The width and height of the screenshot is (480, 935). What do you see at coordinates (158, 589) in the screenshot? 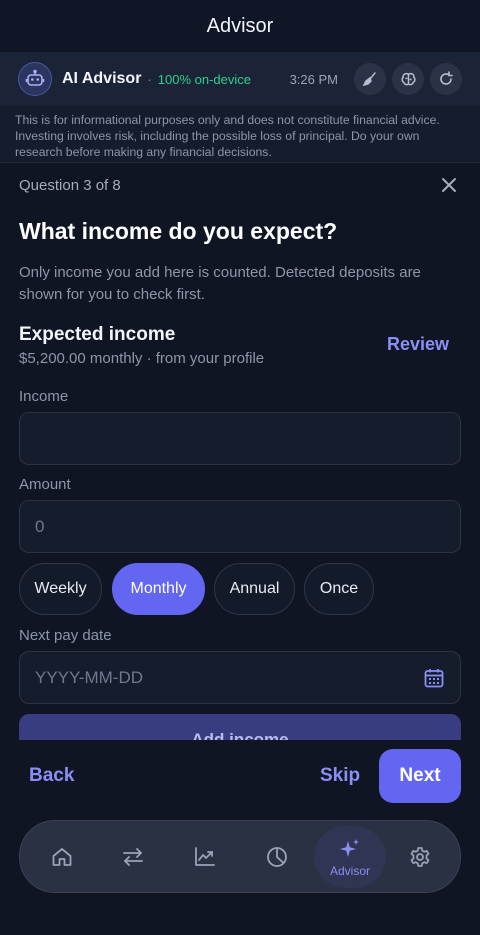
I see `frequency-monthly-chip: Monthly` at bounding box center [158, 589].